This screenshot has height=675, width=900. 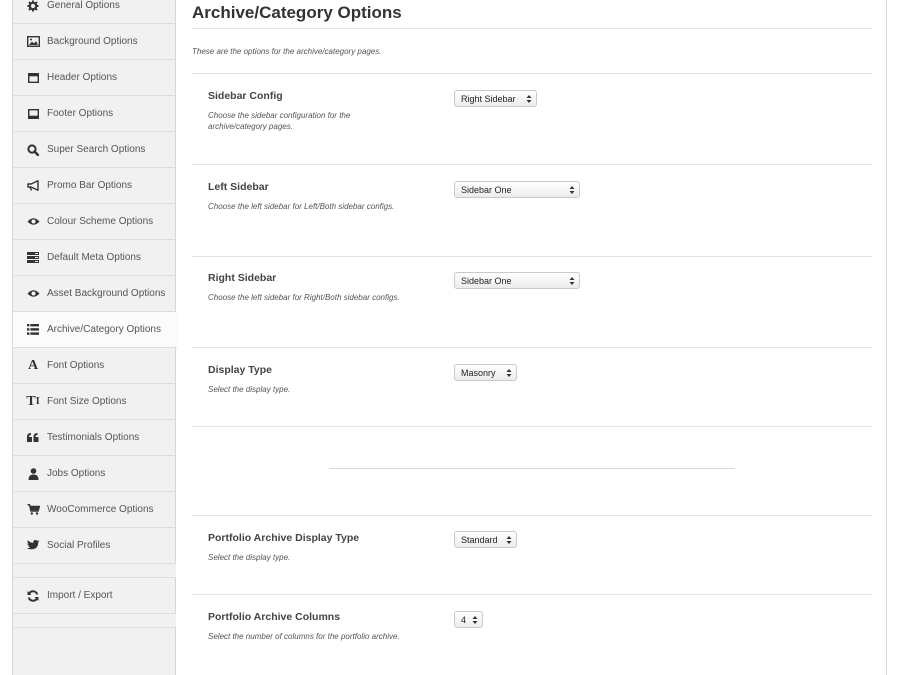 I want to click on sidebar-item-footer: Footer Options, so click(x=94, y=114).